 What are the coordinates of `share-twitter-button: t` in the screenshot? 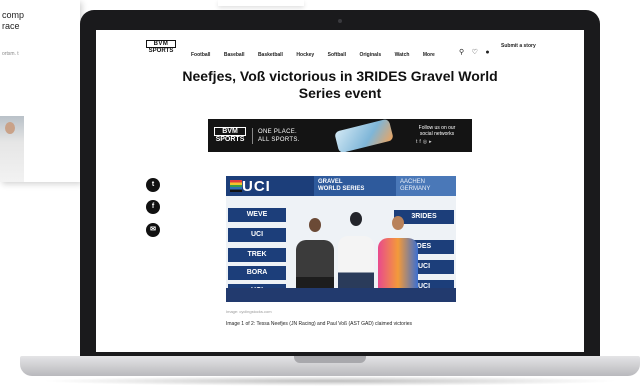 It's located at (153, 185).